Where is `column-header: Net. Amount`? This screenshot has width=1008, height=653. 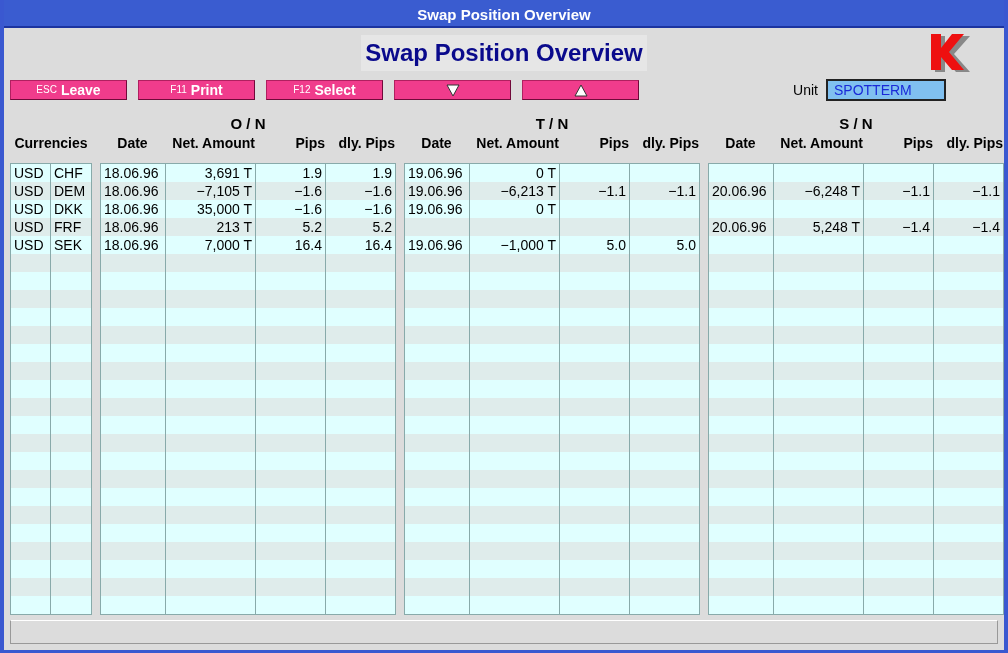
column-header: Net. Amount is located at coordinates (517, 143).